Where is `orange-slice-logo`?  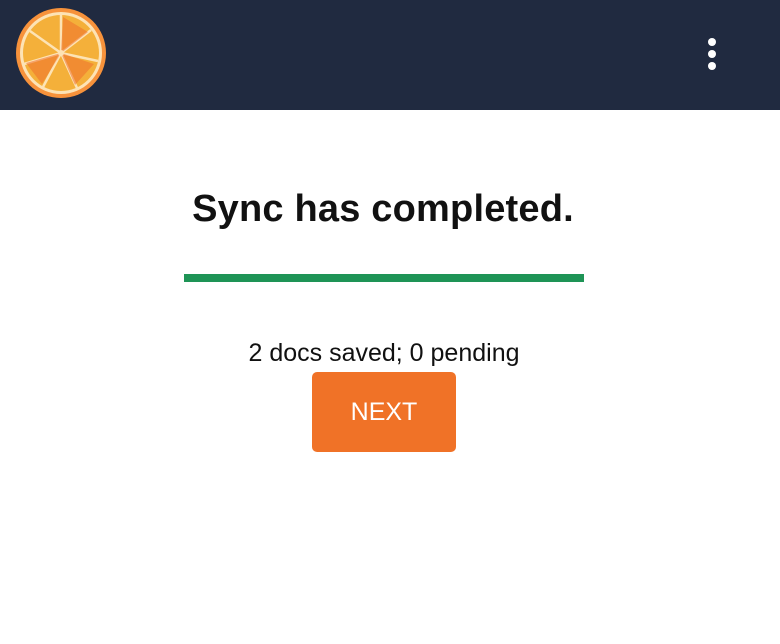
orange-slice-logo is located at coordinates (61, 53).